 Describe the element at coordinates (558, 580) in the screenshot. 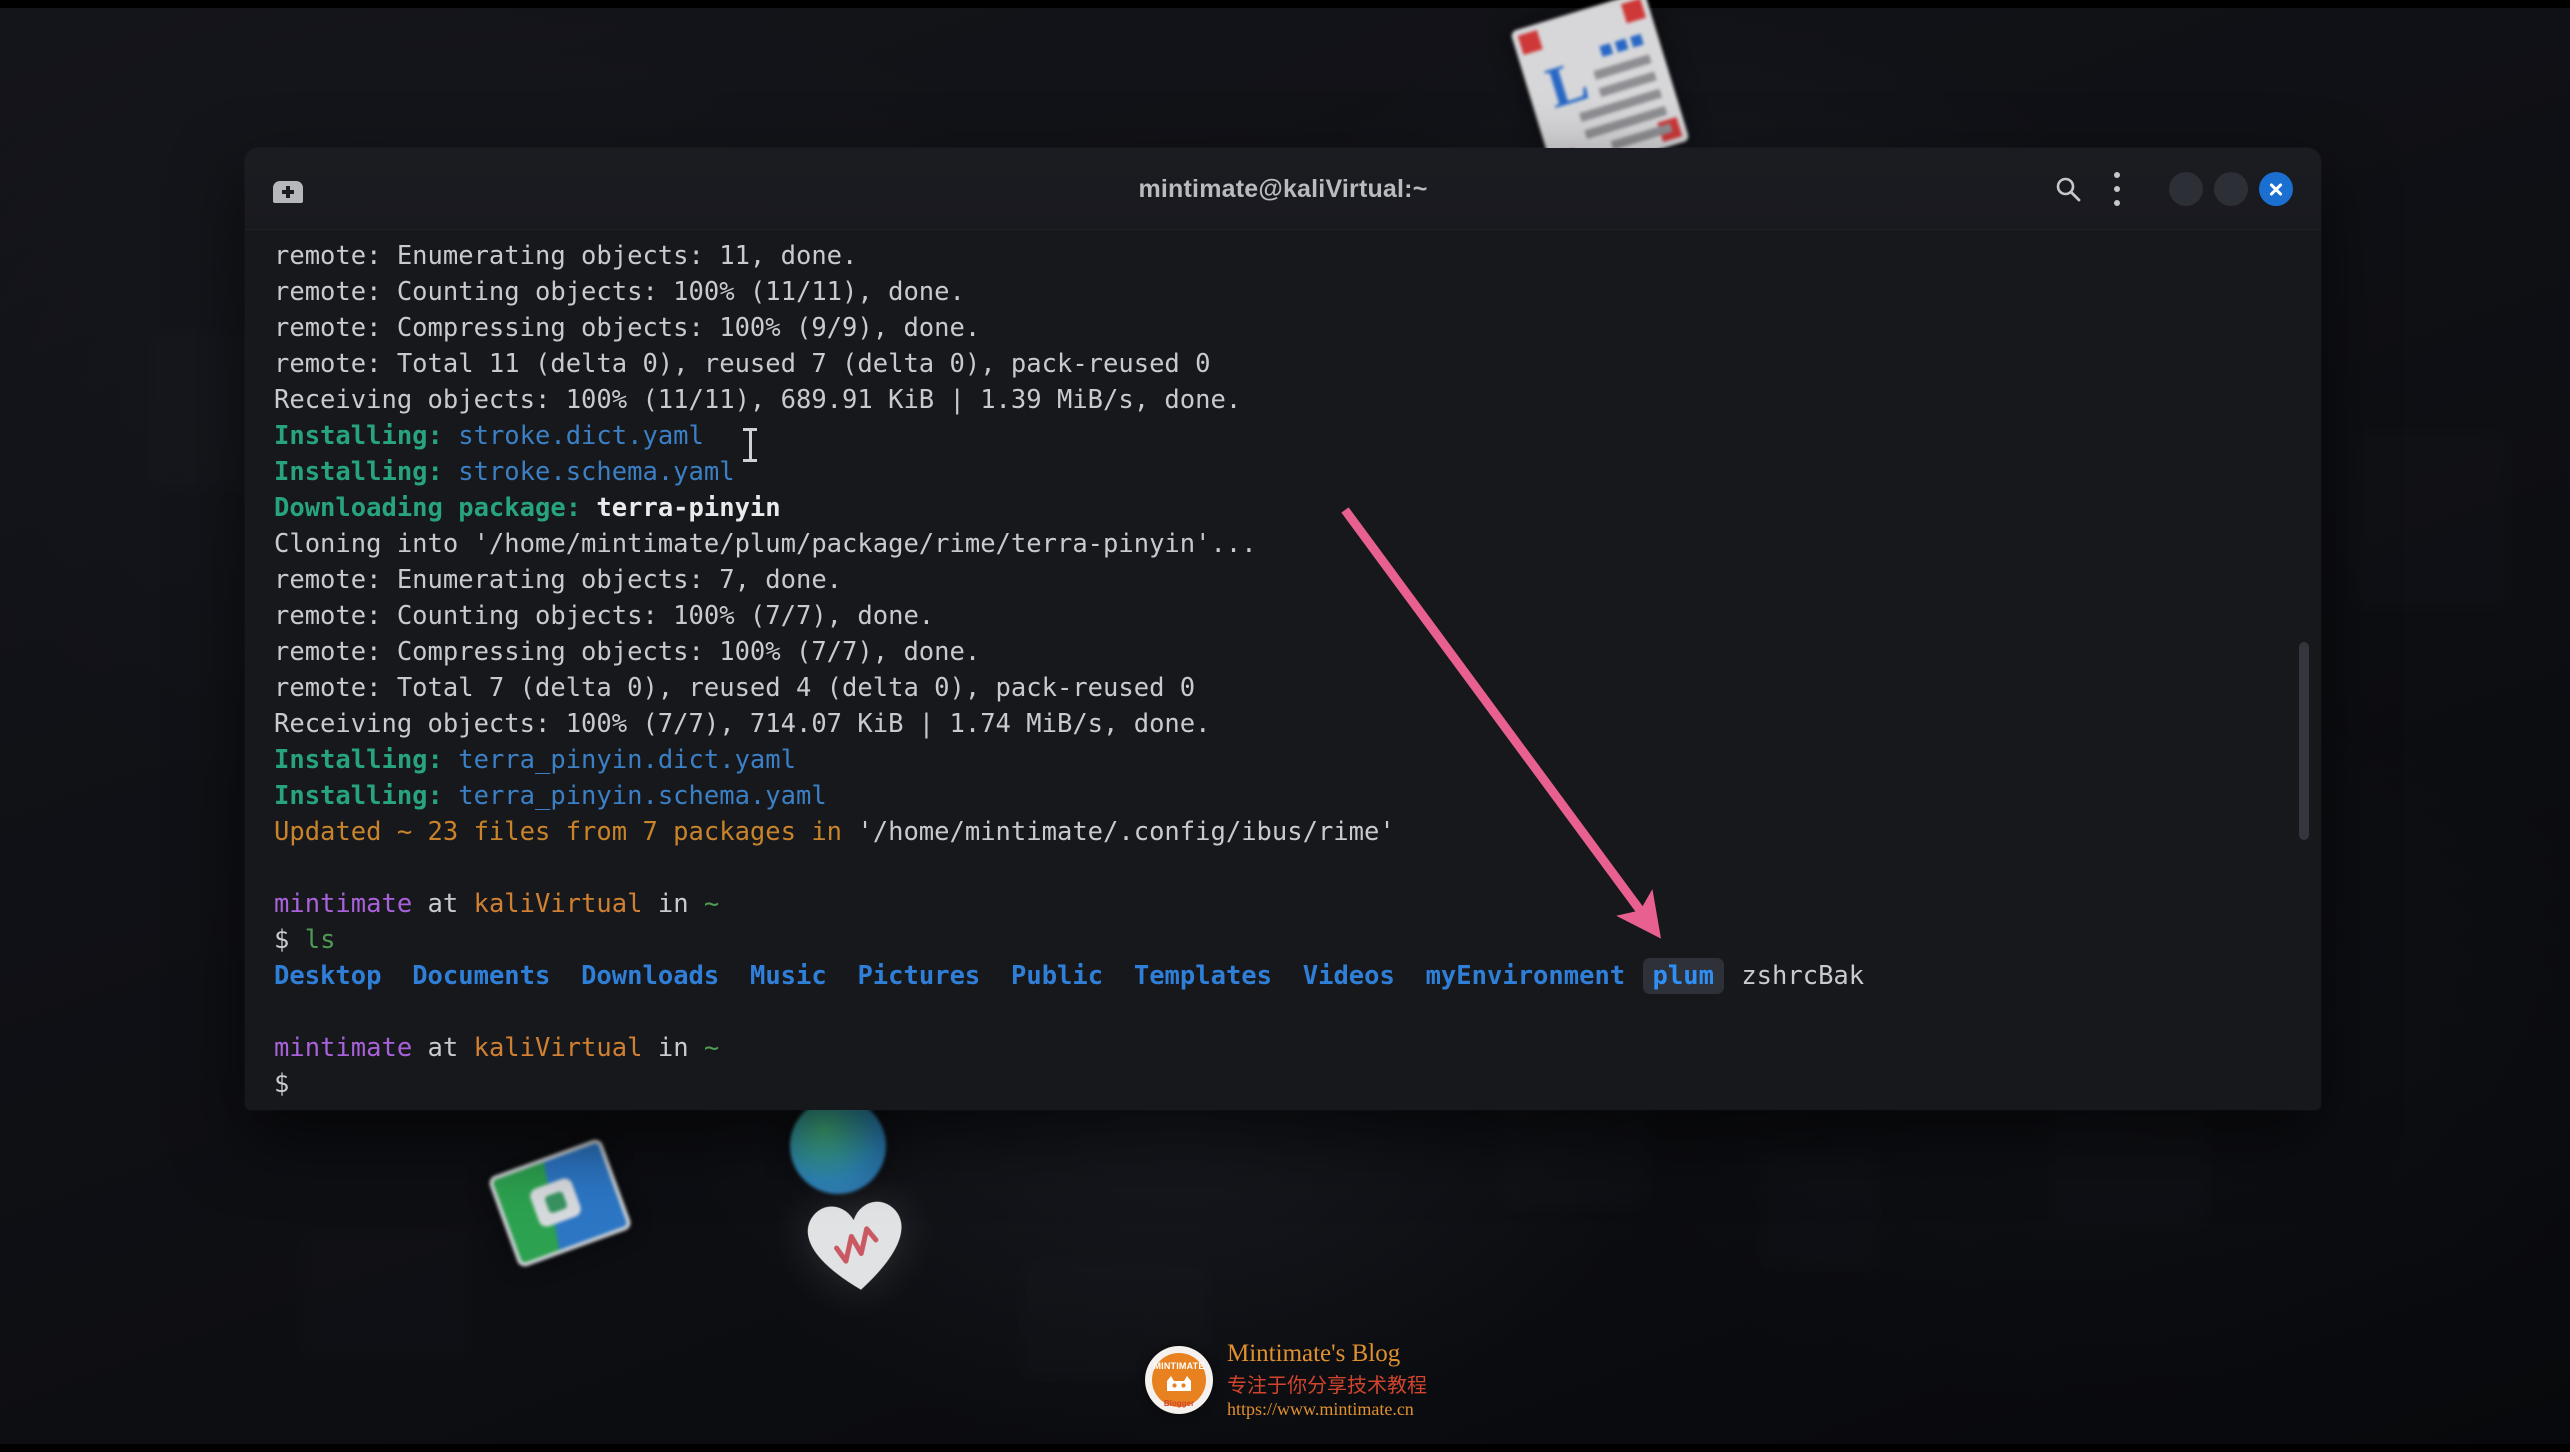

I see `terminal-text: remote: Enumerating objects: 7, done.` at that location.